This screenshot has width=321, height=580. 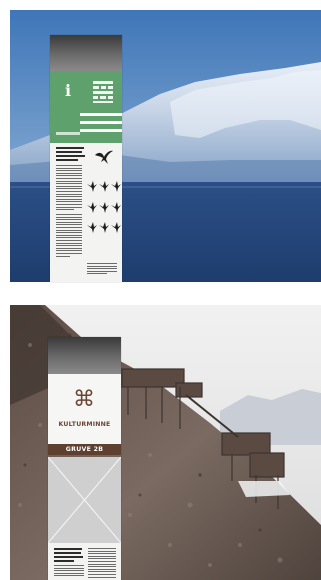 I want to click on header-stripes, so click(x=101, y=127).